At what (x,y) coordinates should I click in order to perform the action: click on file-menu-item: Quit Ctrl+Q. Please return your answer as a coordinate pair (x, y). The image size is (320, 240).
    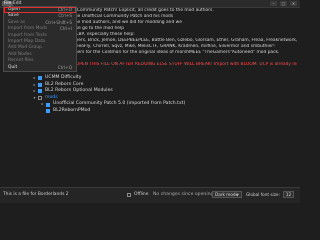
    Looking at the image, I should click on (40, 68).